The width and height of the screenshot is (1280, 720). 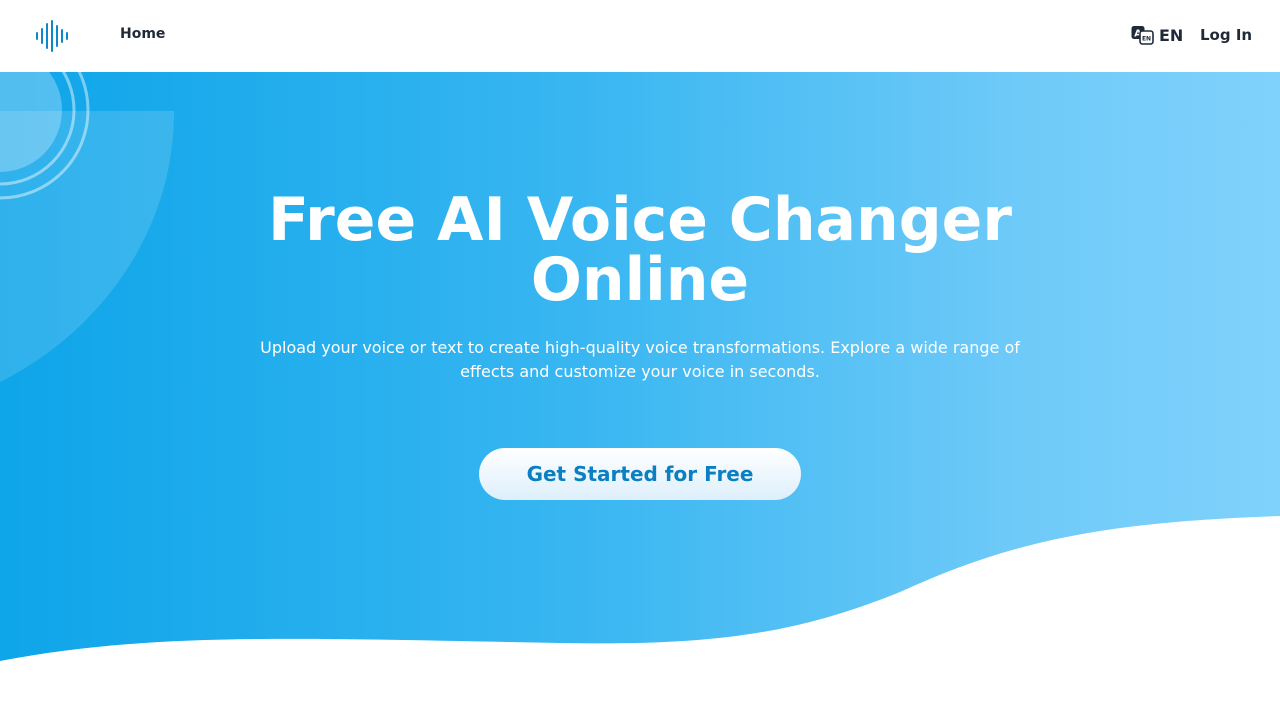 What do you see at coordinates (640, 474) in the screenshot?
I see `get-started-button: Get Started for Free` at bounding box center [640, 474].